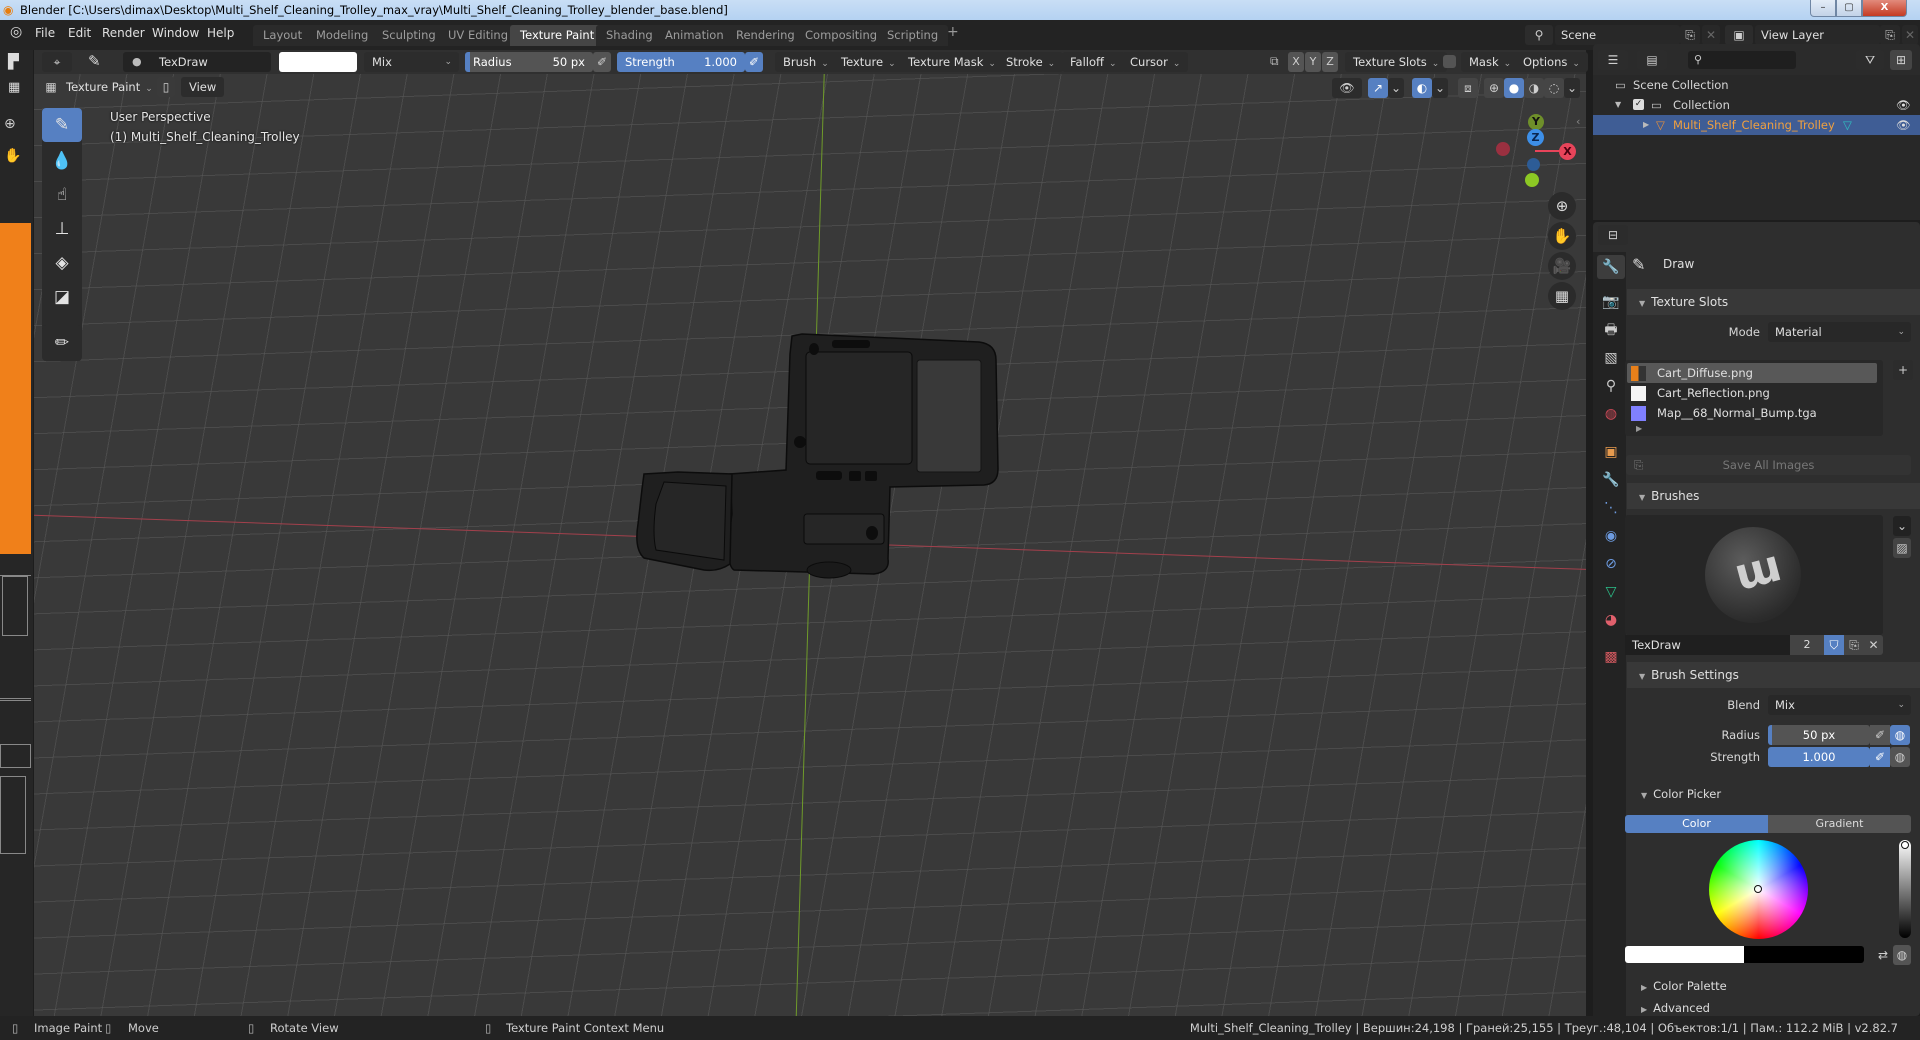  What do you see at coordinates (1611, 452) in the screenshot?
I see `object-tab-icon: ▣` at bounding box center [1611, 452].